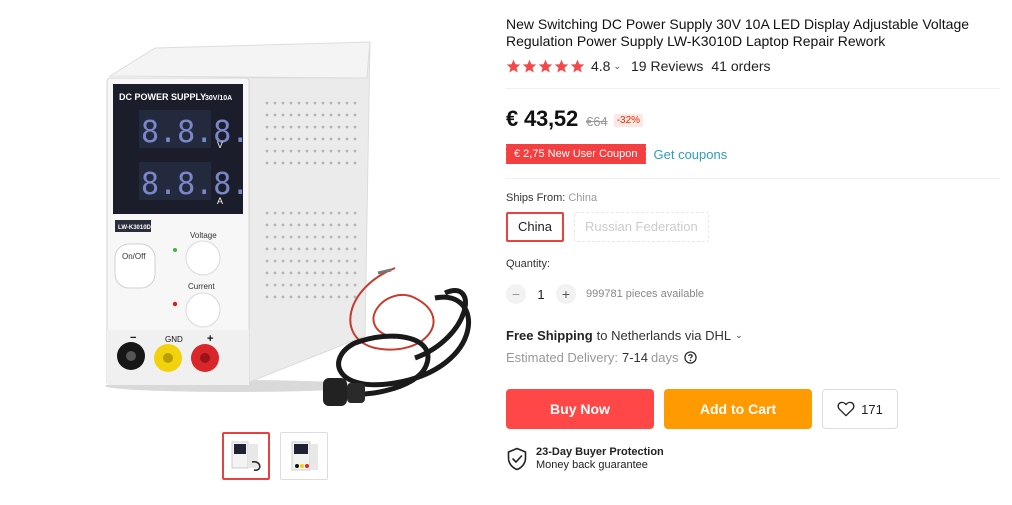 The width and height of the screenshot is (1012, 505). I want to click on get-coupons-link: Get coupons, so click(691, 154).